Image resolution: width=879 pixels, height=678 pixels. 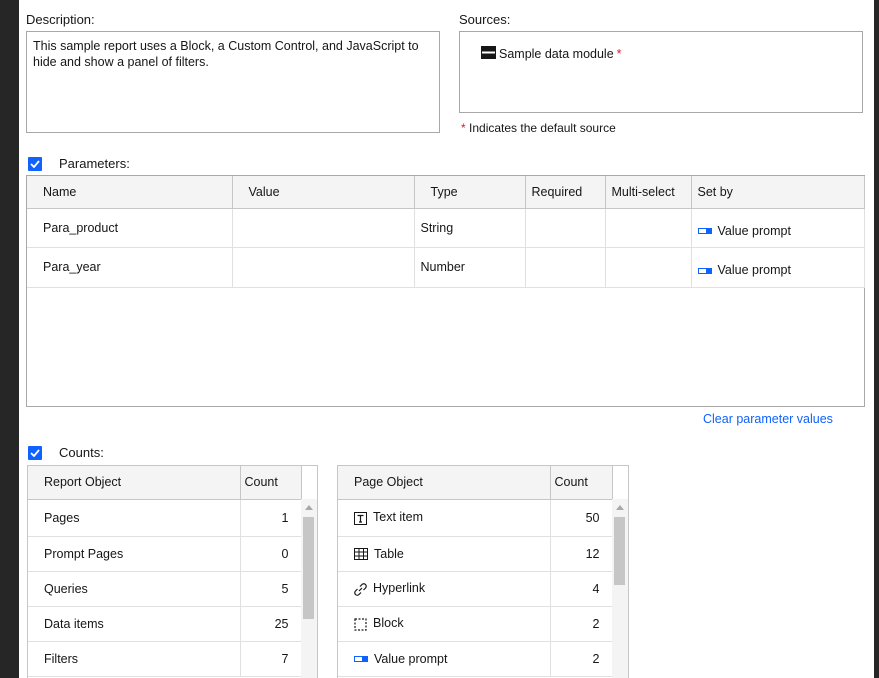 I want to click on parameters-toggle: Parameters:, so click(x=79, y=163).